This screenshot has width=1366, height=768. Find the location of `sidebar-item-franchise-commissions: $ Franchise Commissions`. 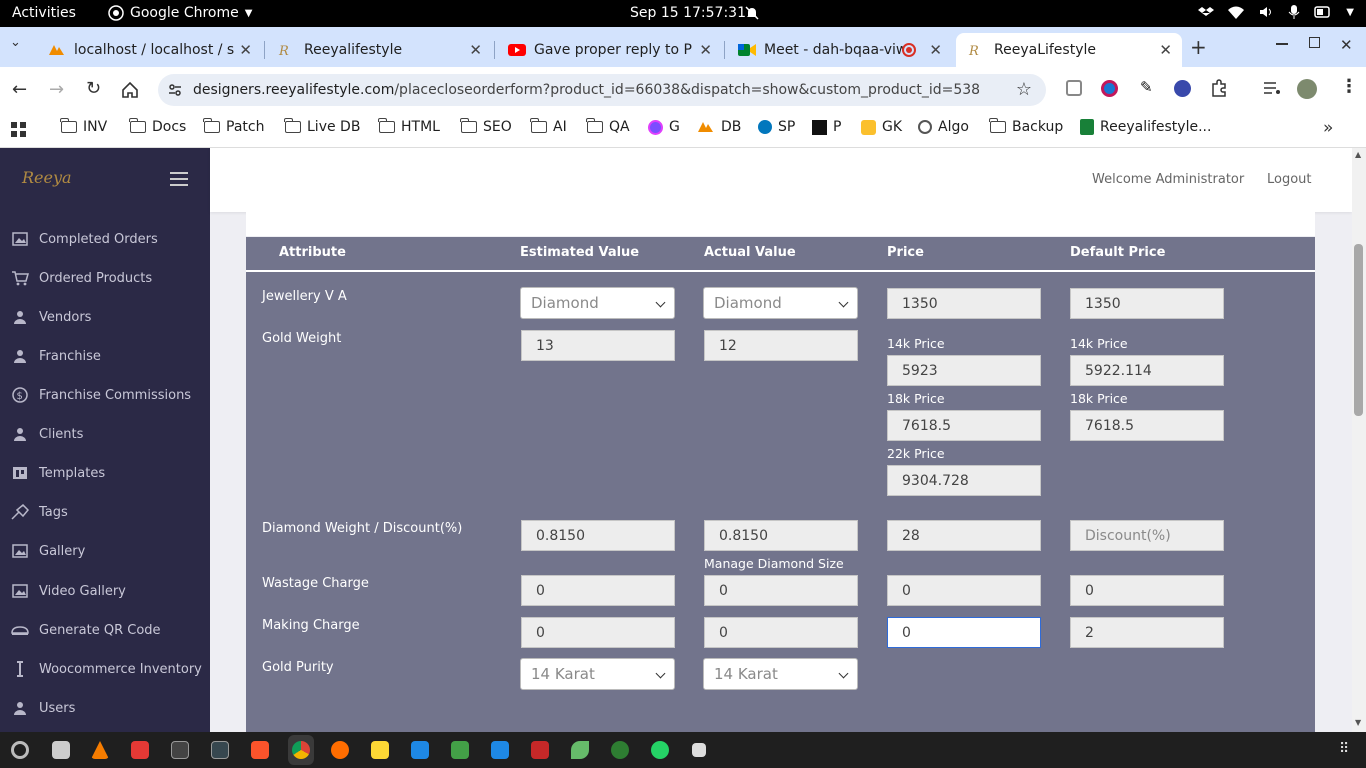

sidebar-item-franchise-commissions: $ Franchise Commissions is located at coordinates (105, 395).